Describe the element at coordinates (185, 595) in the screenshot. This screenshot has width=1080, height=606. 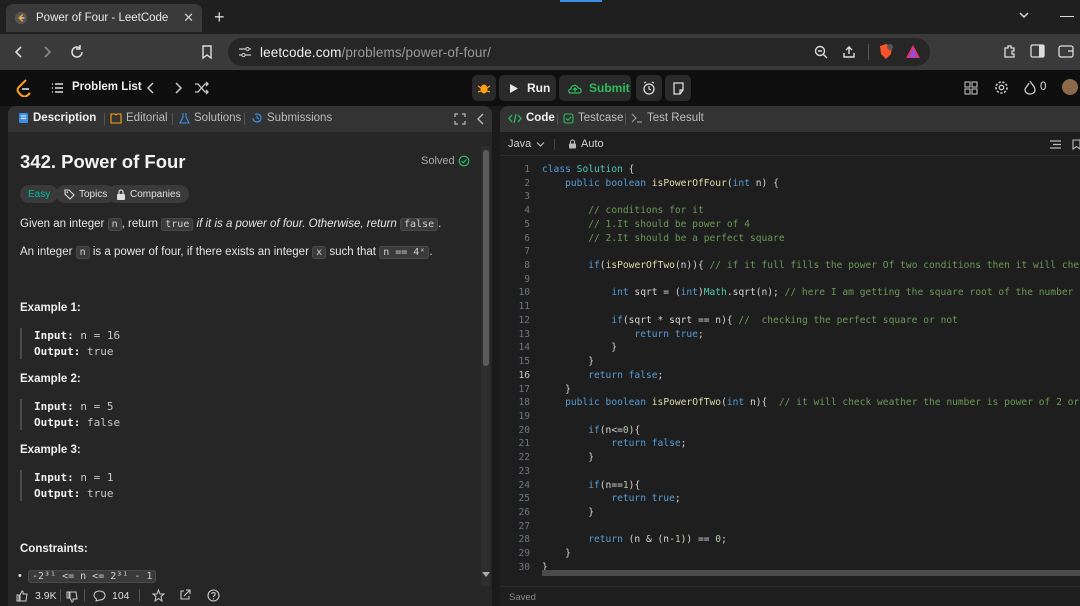
I see `external-link-icon` at that location.